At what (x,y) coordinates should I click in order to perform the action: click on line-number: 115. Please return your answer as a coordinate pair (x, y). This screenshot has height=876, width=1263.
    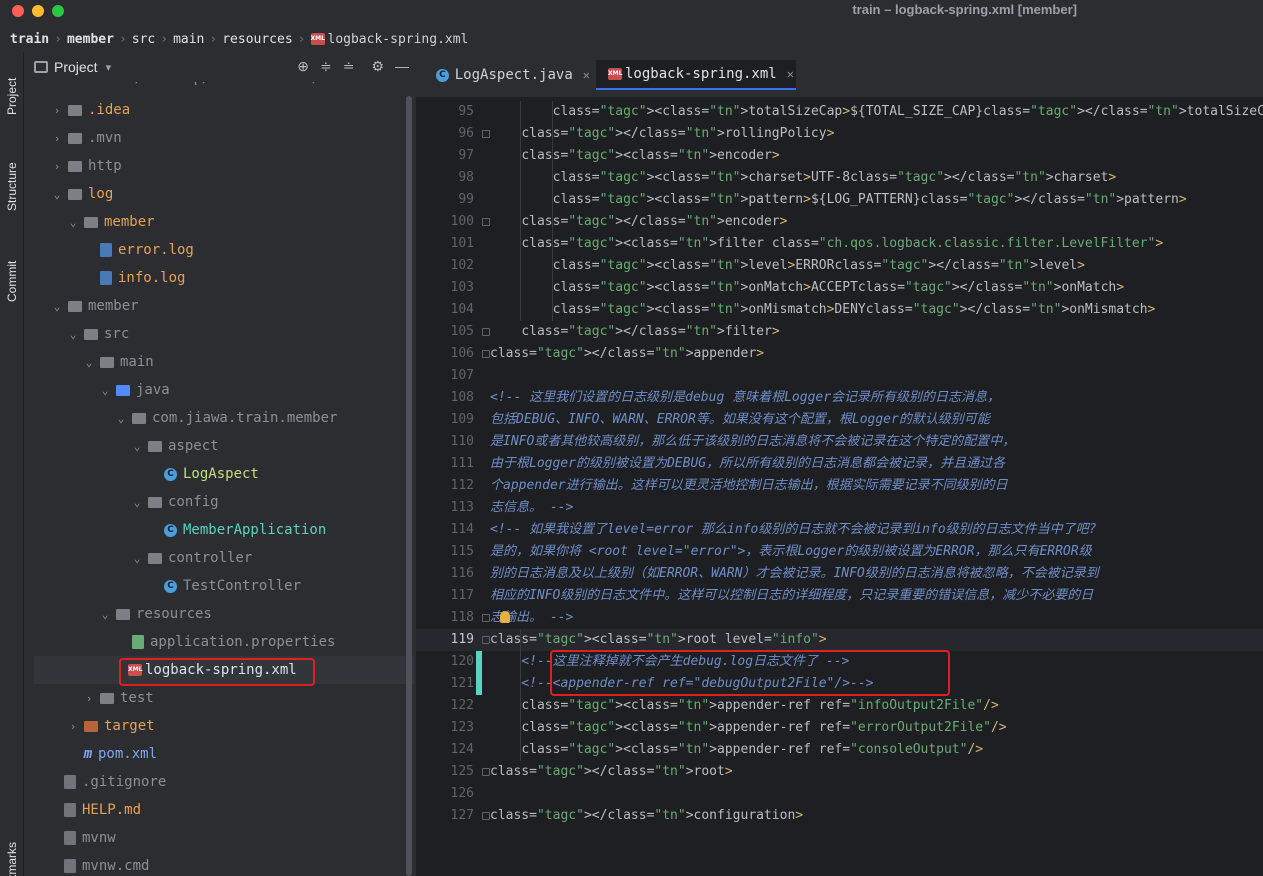
    Looking at the image, I should click on (462, 551).